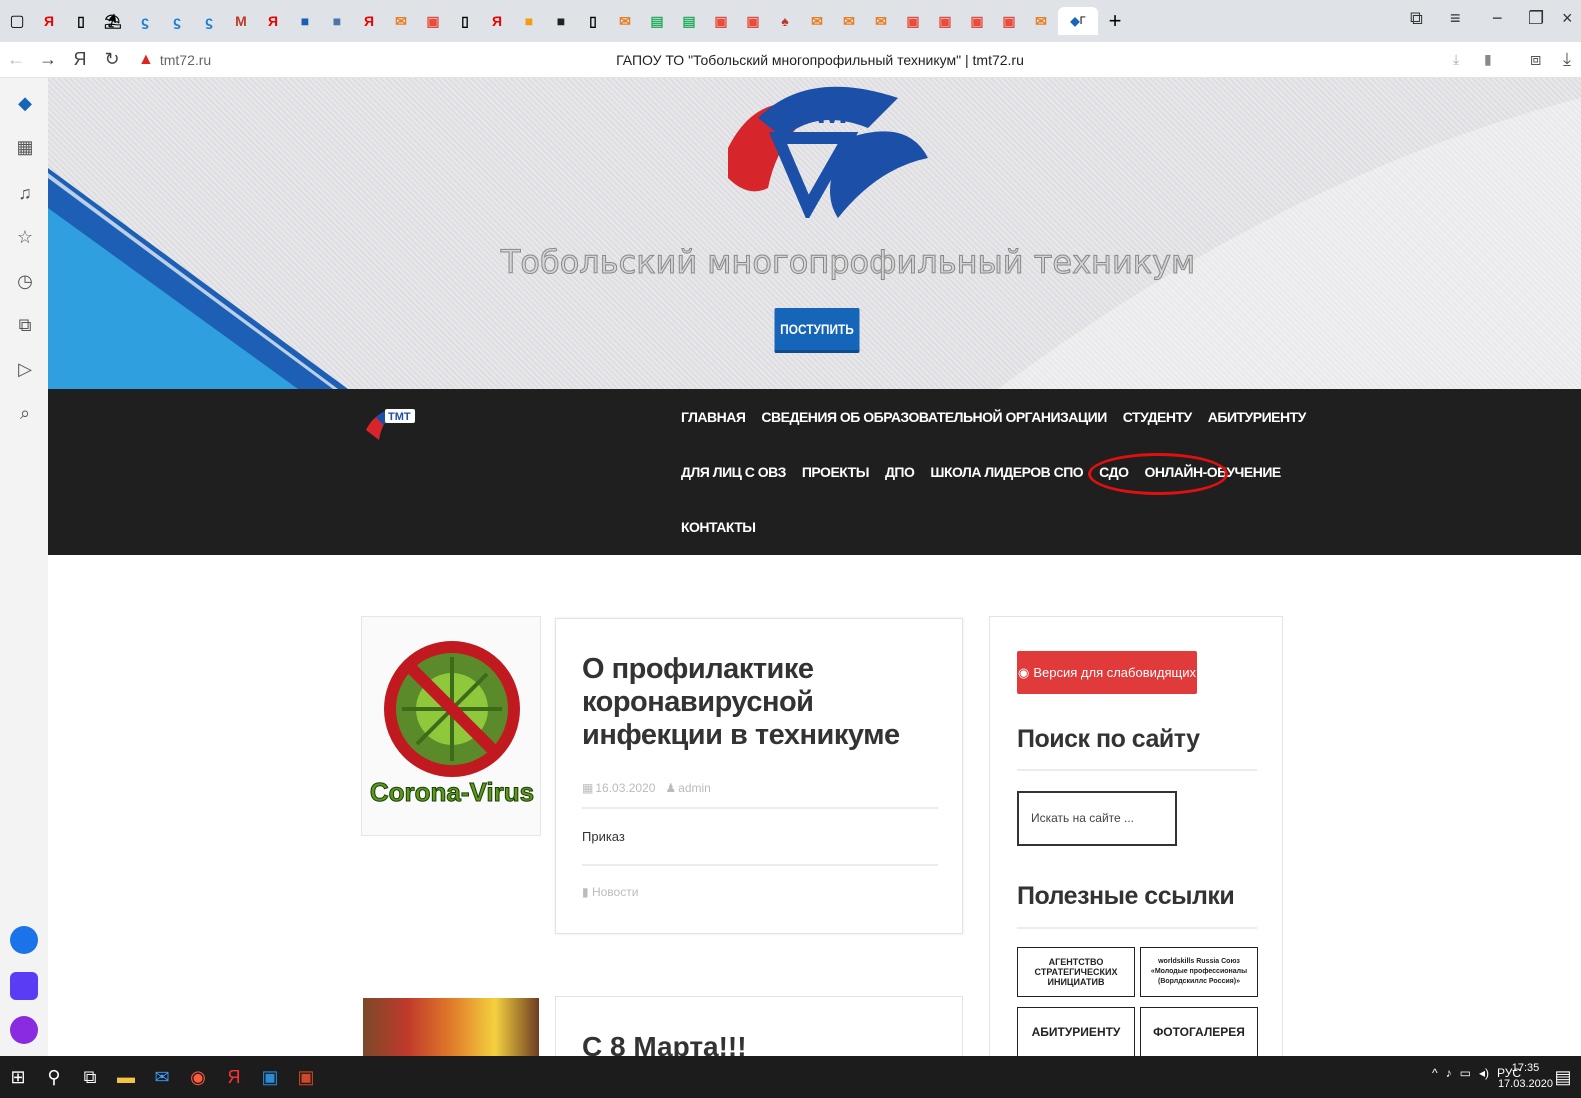 The height and width of the screenshot is (1098, 1581). What do you see at coordinates (1465, 1073) in the screenshot?
I see `network-icon: ▭` at bounding box center [1465, 1073].